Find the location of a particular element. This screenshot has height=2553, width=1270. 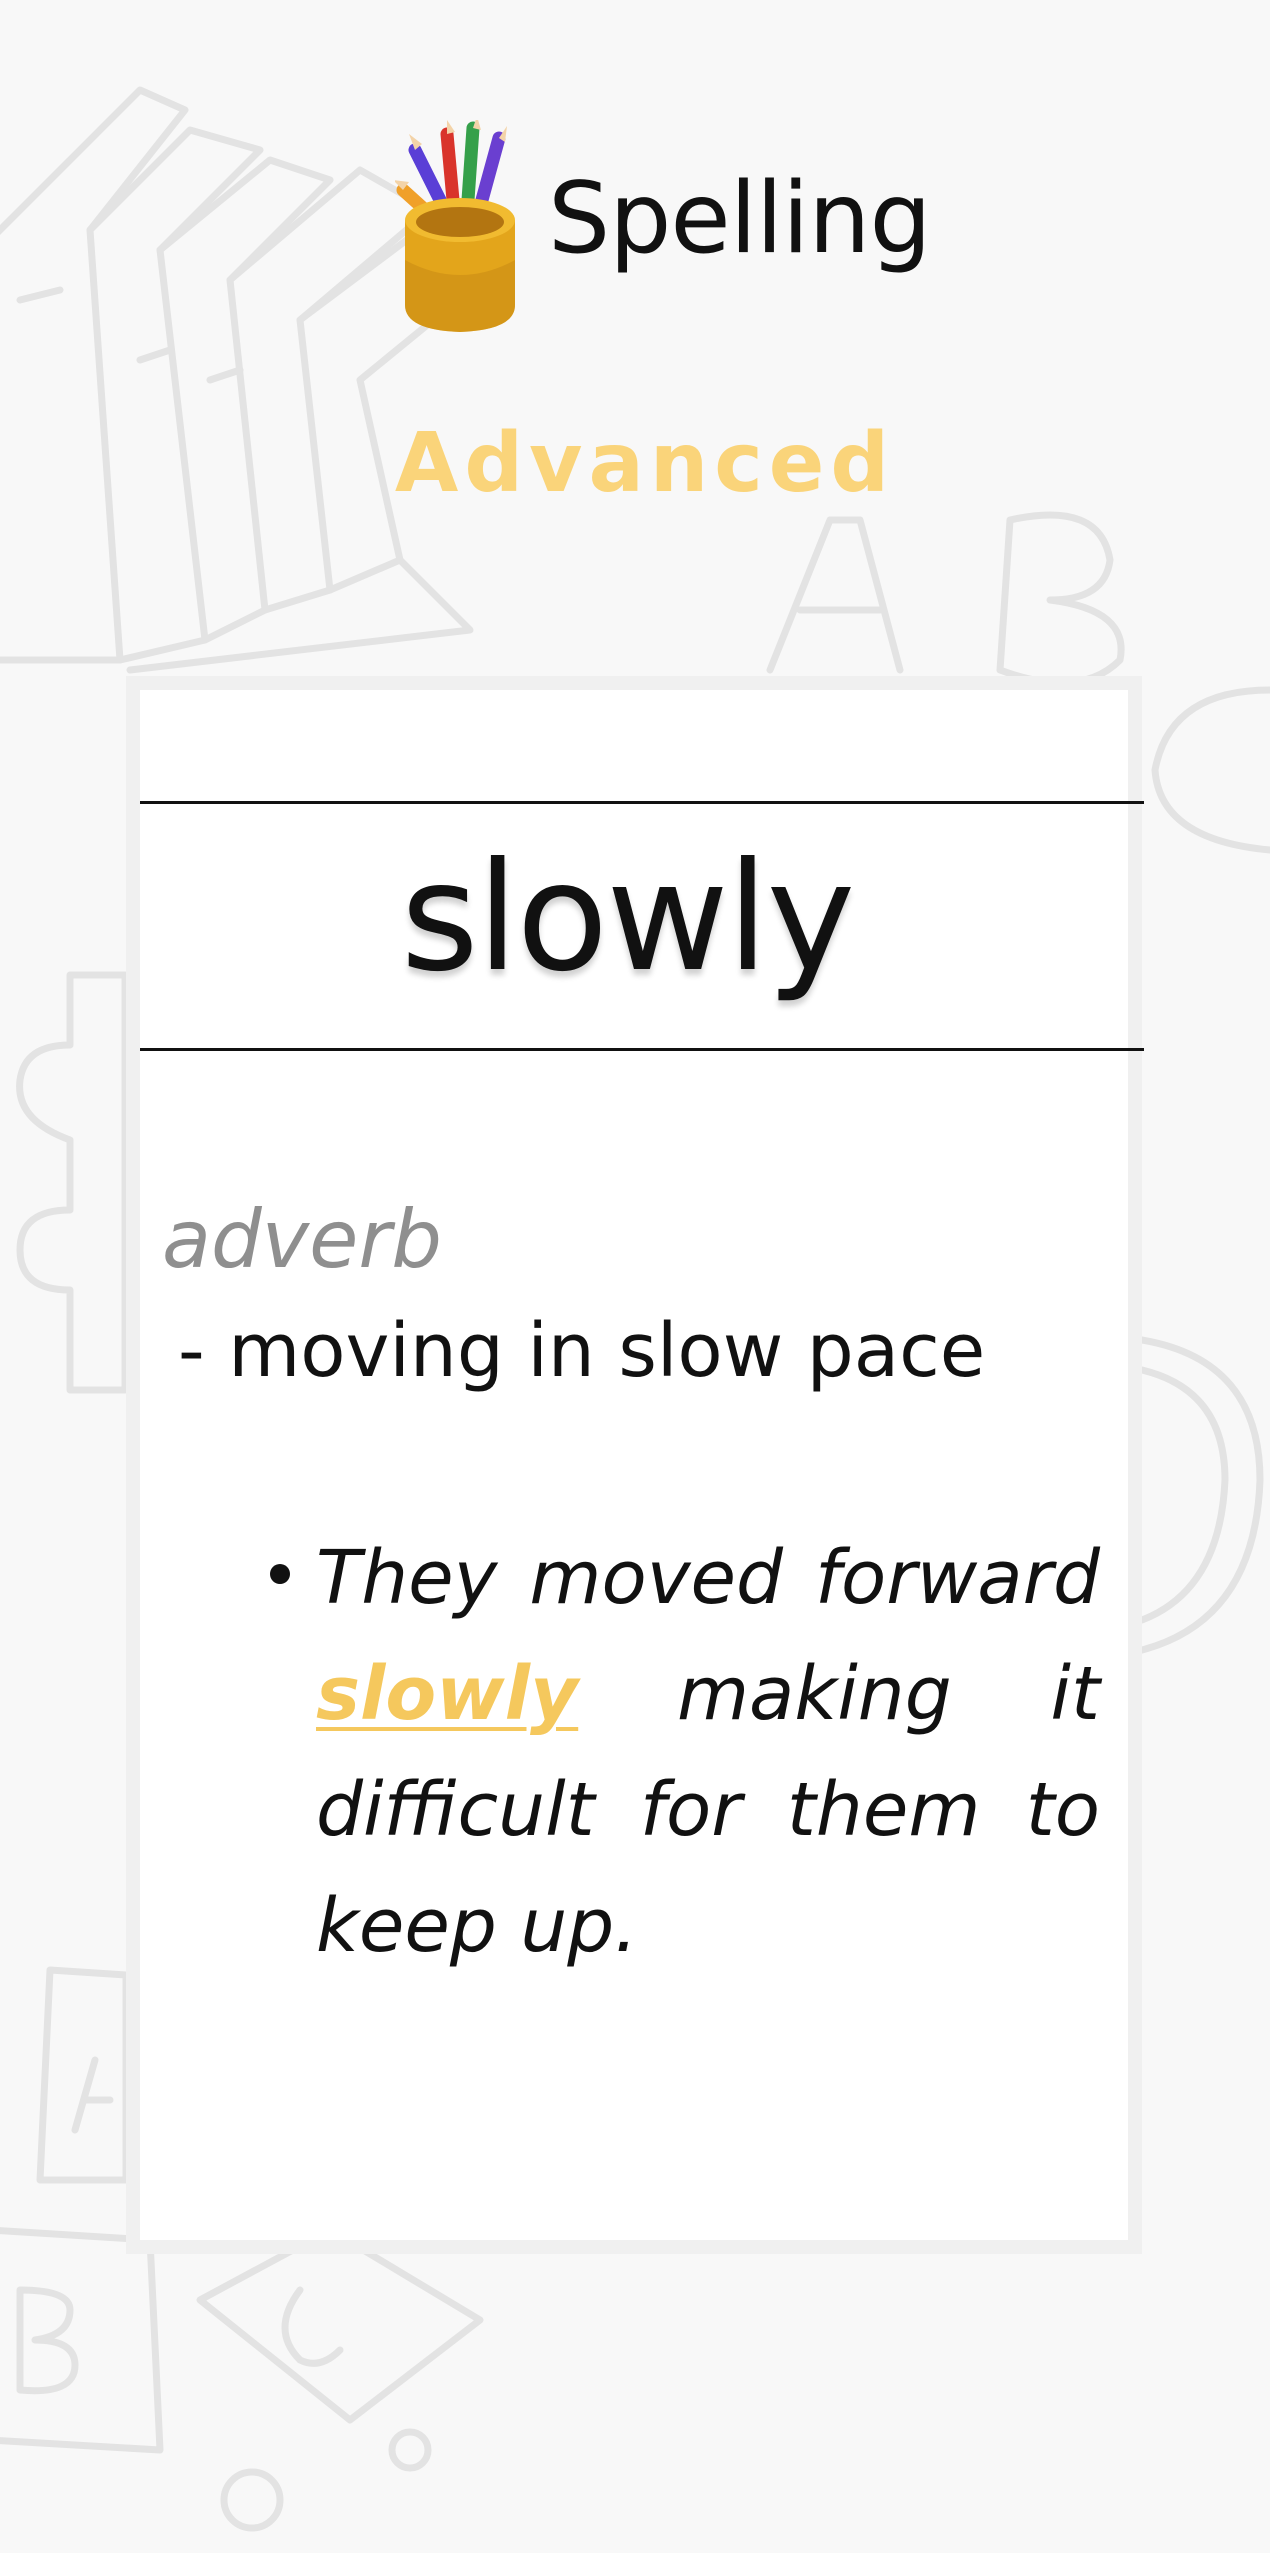

pencil-cup-icon is located at coordinates (464, 228).